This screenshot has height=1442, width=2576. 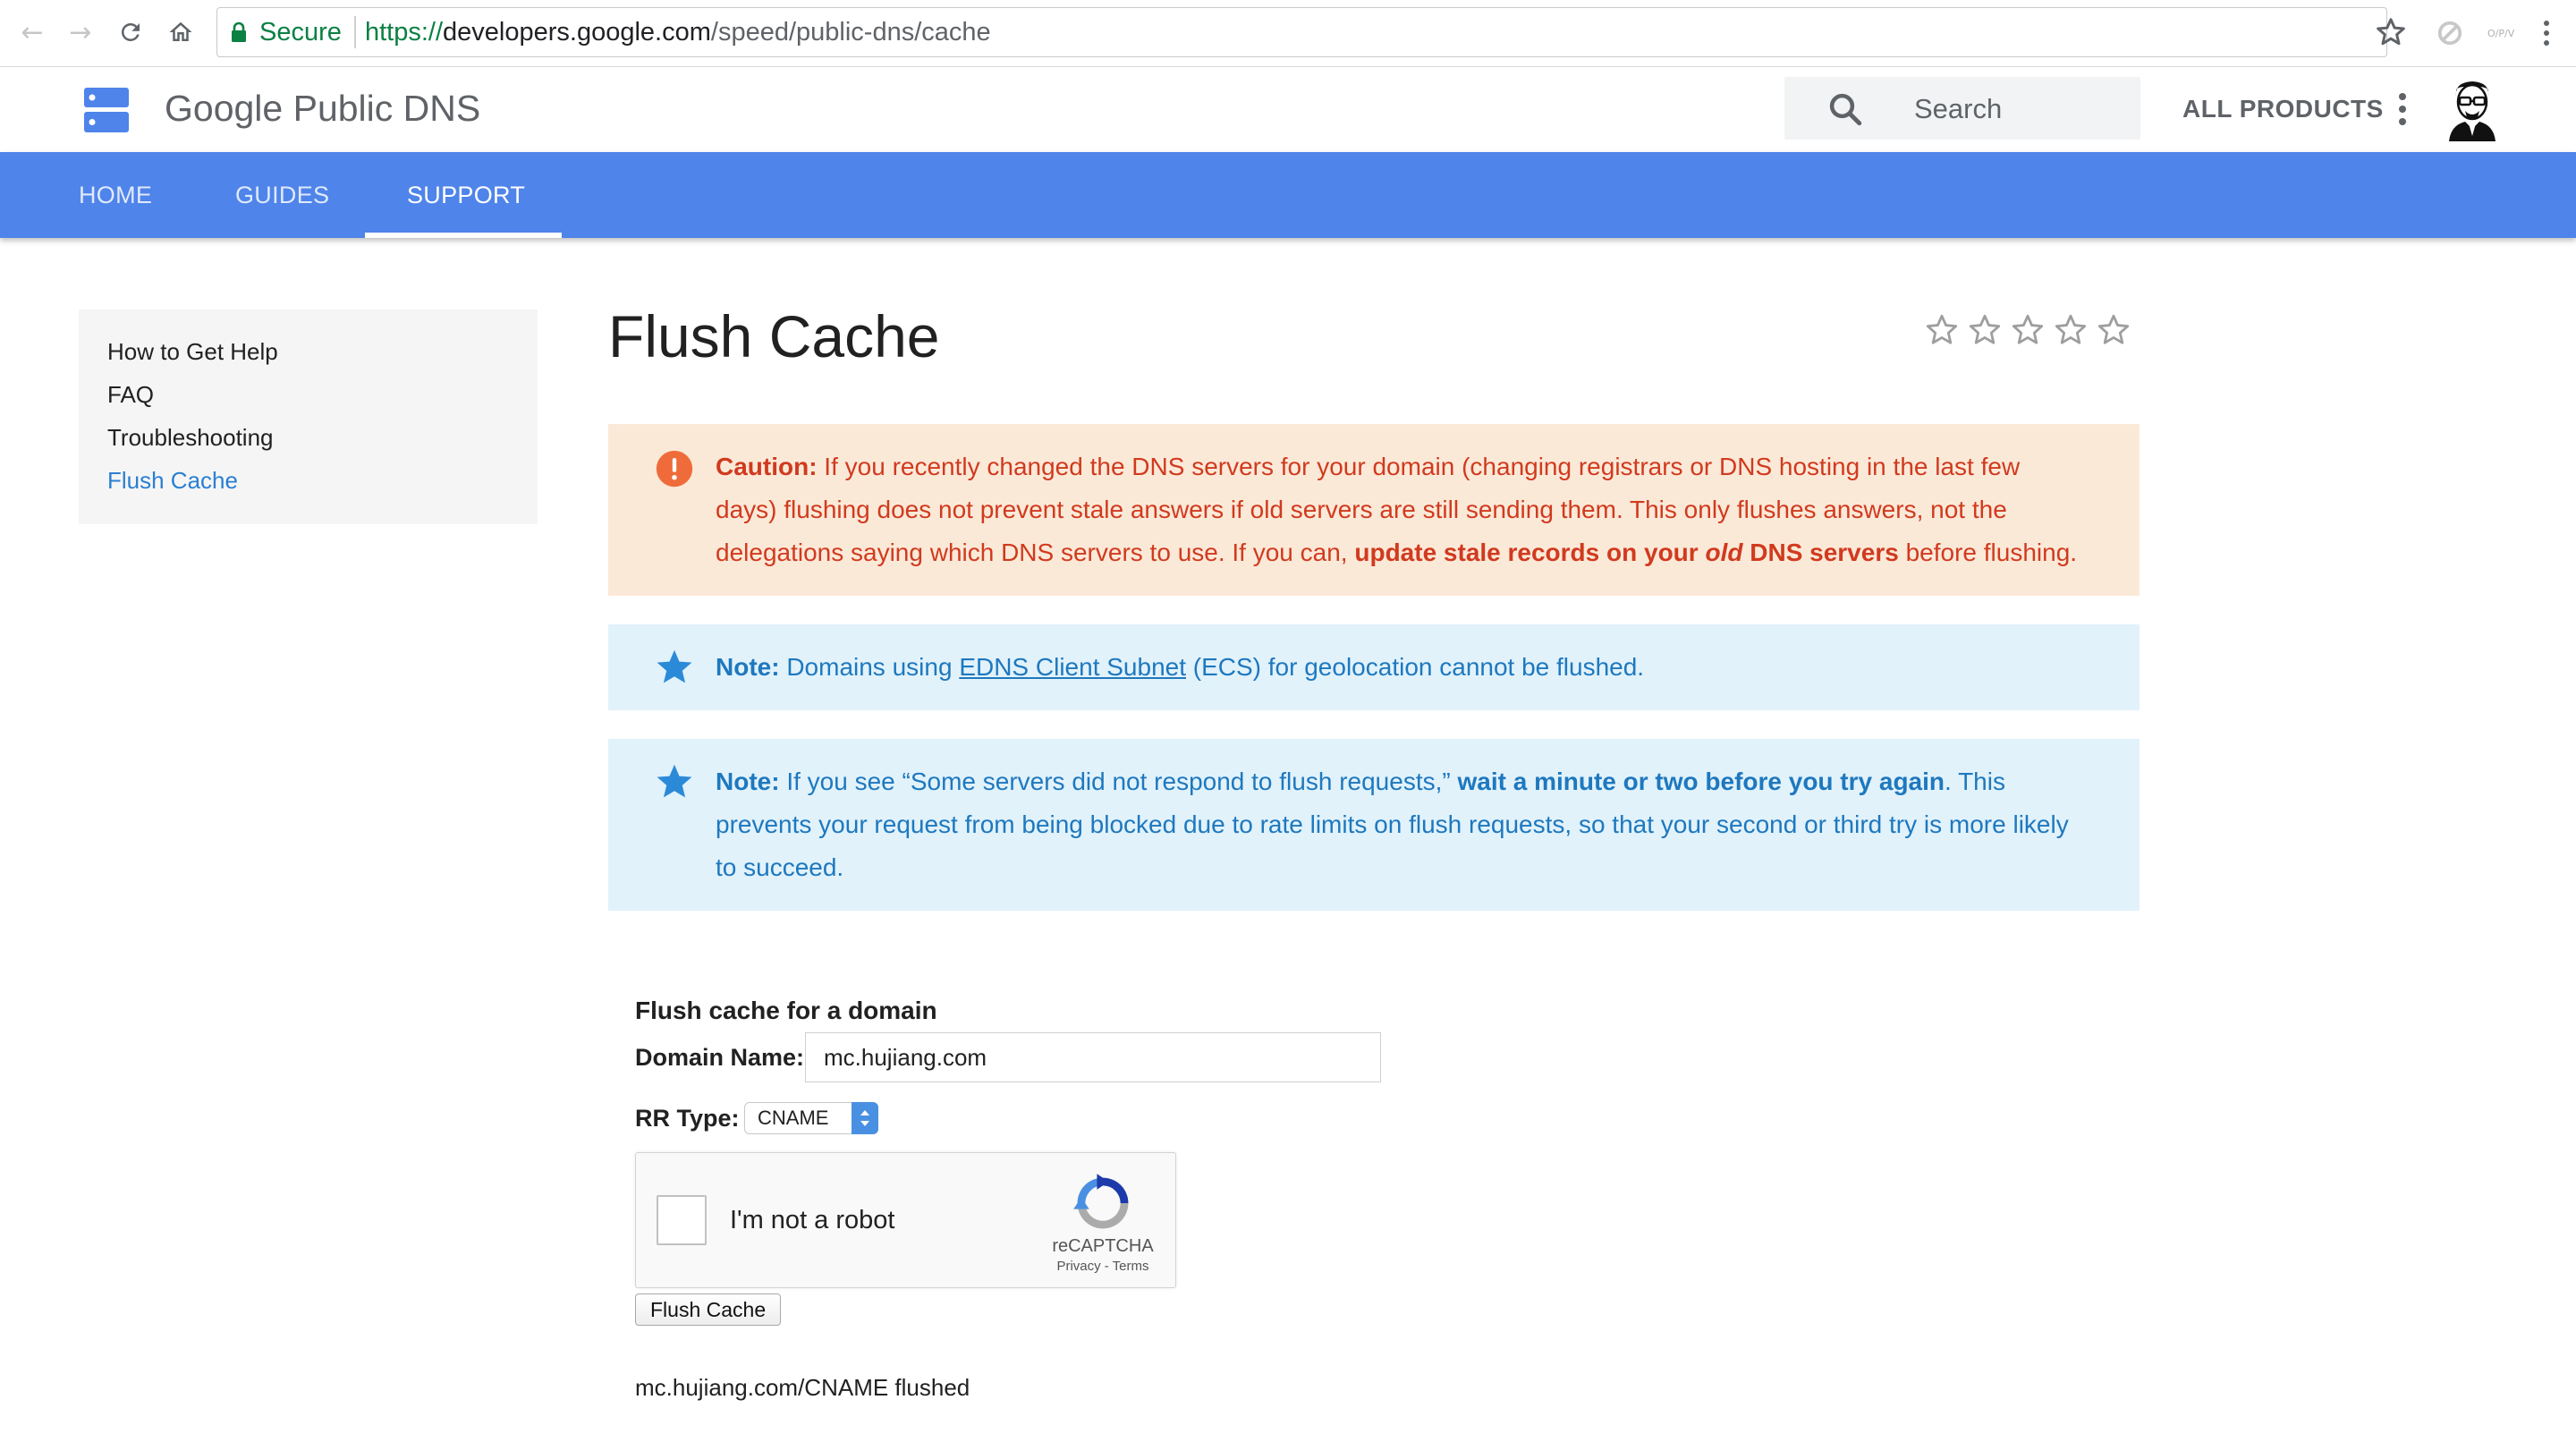 What do you see at coordinates (190, 437) in the screenshot?
I see `sidebar-item-troubleshooting: Troubleshooting` at bounding box center [190, 437].